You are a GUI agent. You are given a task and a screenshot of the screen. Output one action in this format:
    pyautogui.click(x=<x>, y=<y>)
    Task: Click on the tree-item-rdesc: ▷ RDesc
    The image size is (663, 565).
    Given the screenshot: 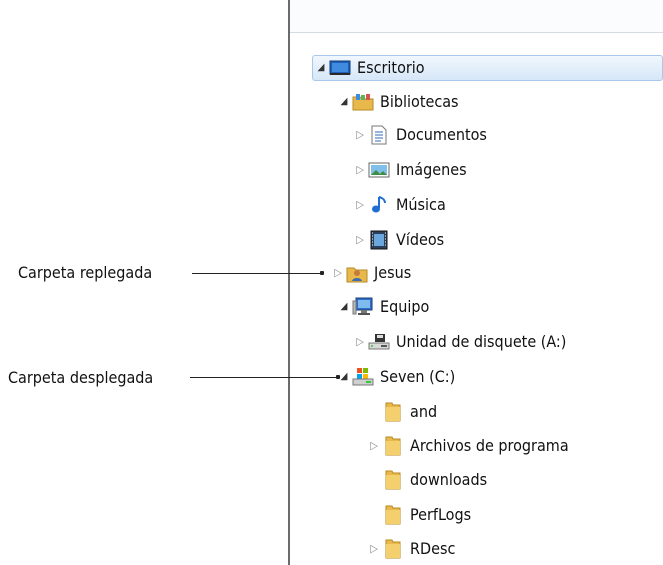 What is the action you would take?
    pyautogui.click(x=410, y=549)
    